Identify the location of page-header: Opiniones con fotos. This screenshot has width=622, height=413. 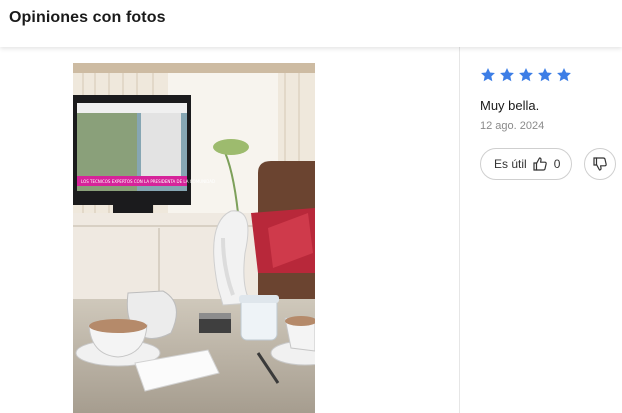
(311, 23).